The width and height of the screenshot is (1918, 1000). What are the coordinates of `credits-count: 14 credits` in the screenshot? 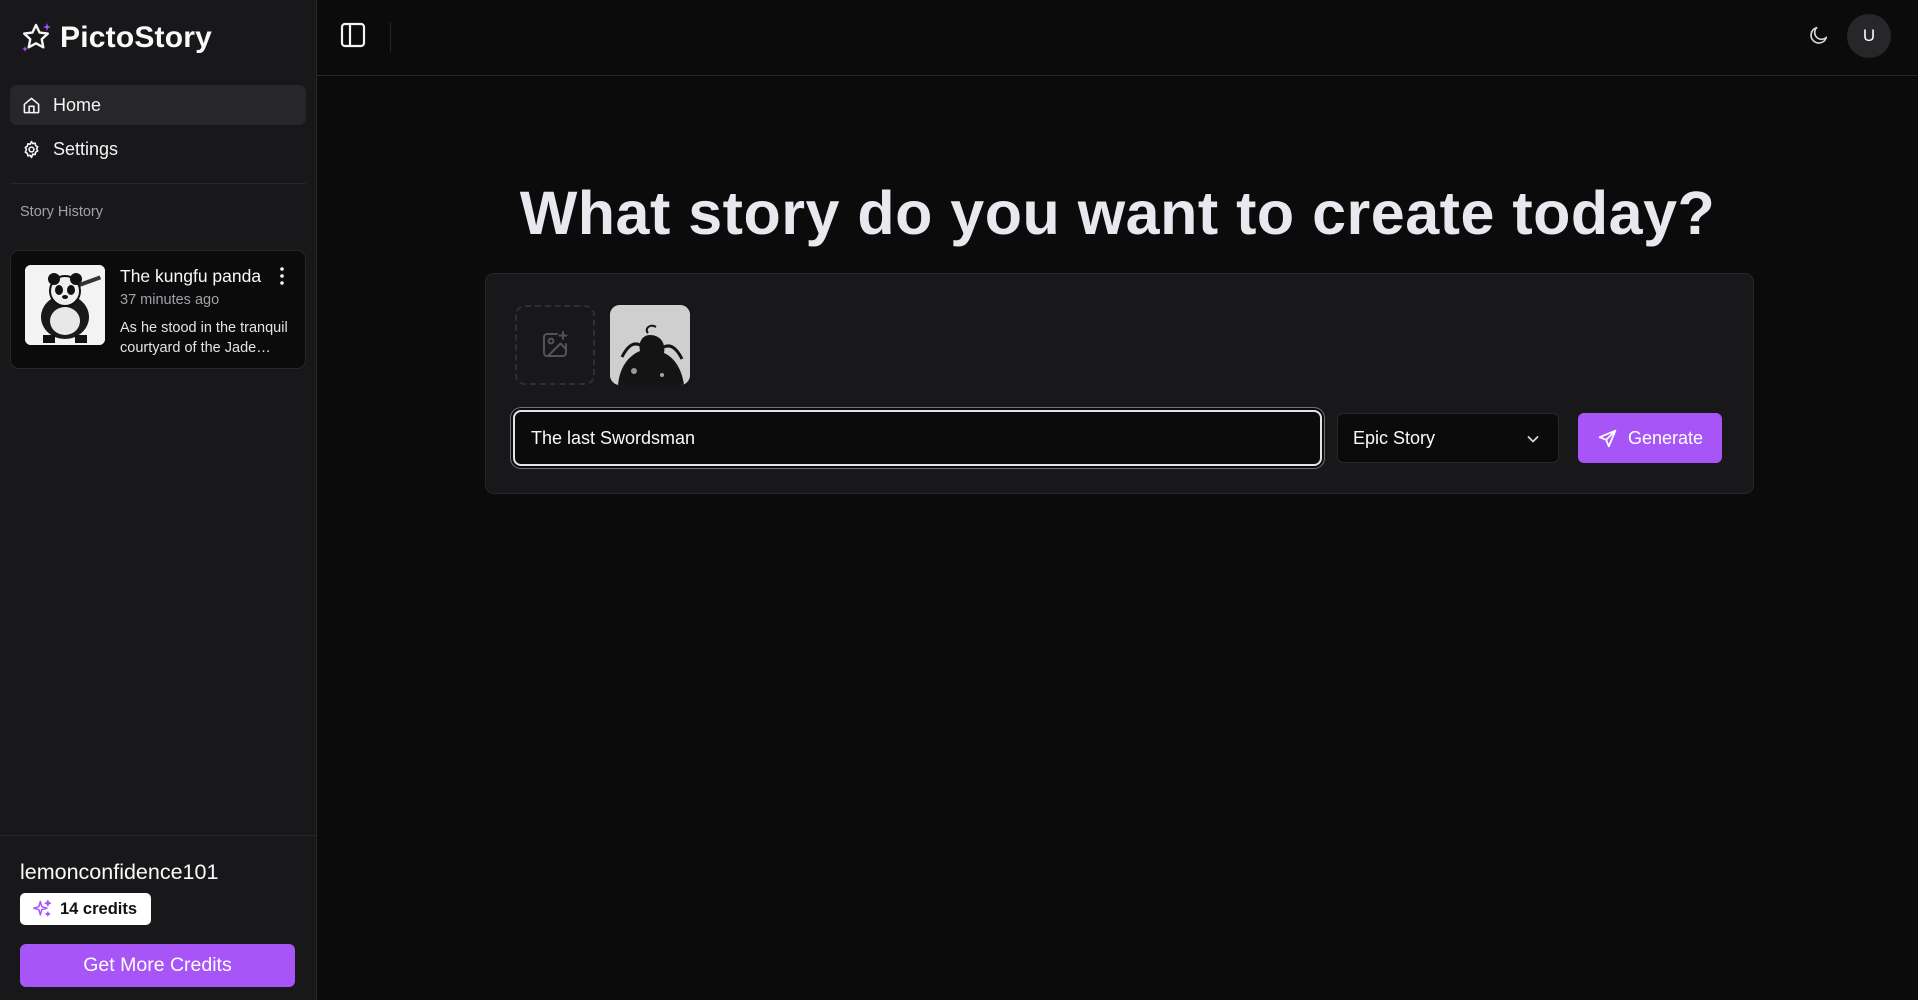 It's located at (99, 908).